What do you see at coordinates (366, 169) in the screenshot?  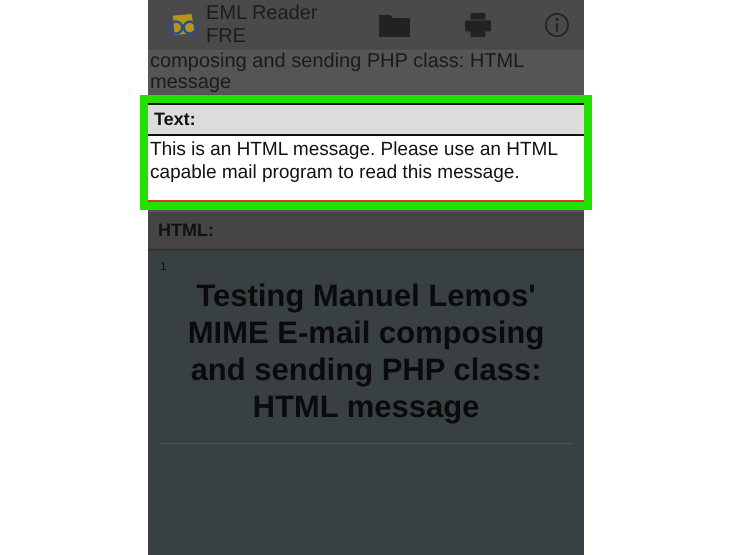 I see `message-text: This is an HTML message. Please use an HTML capable mail program to read this message.` at bounding box center [366, 169].